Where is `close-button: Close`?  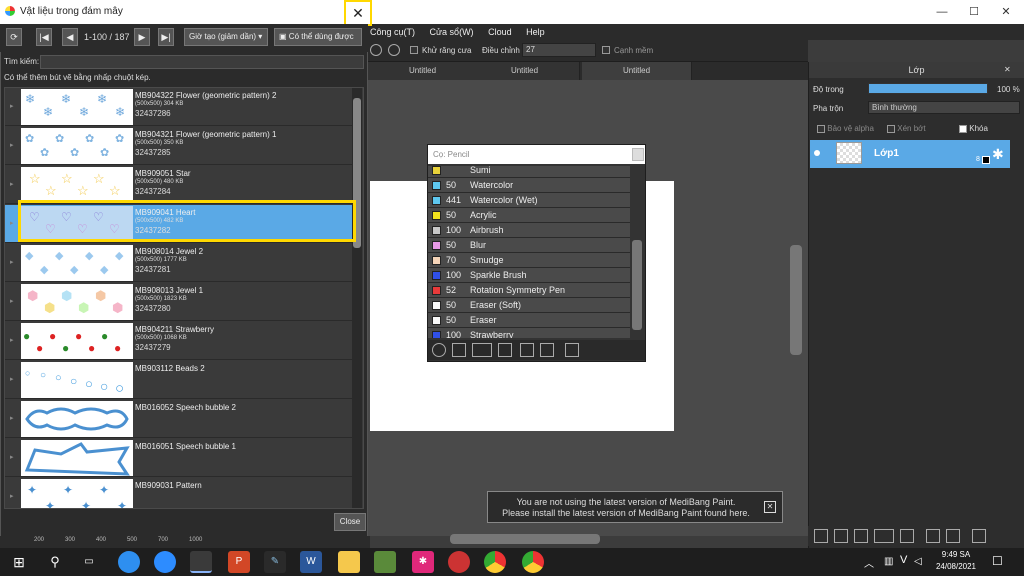
close-button: Close is located at coordinates (350, 522).